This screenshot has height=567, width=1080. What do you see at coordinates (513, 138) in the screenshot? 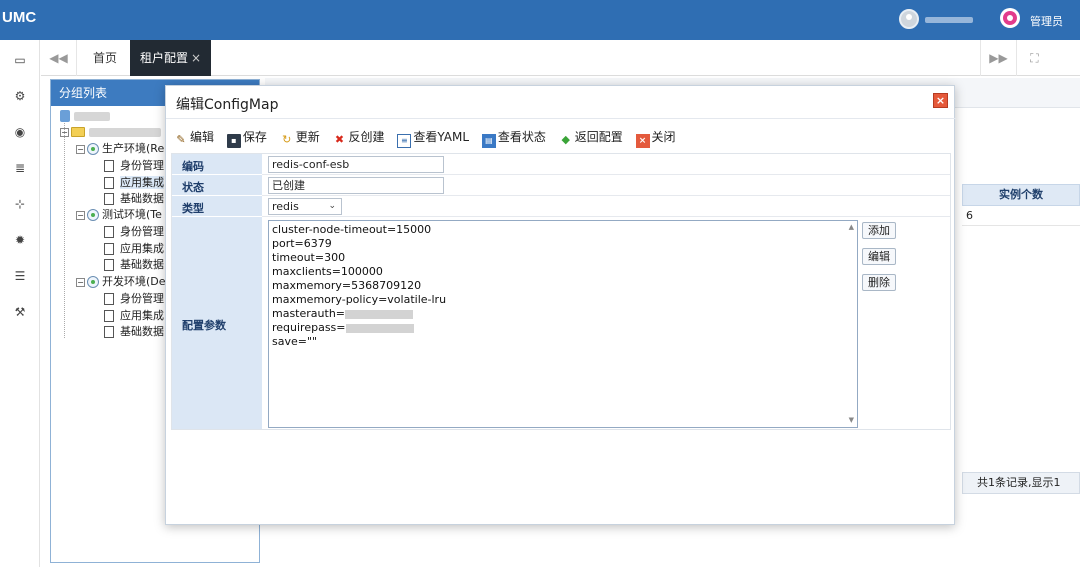
I see `view-status-button: ▤ 查看状态` at bounding box center [513, 138].